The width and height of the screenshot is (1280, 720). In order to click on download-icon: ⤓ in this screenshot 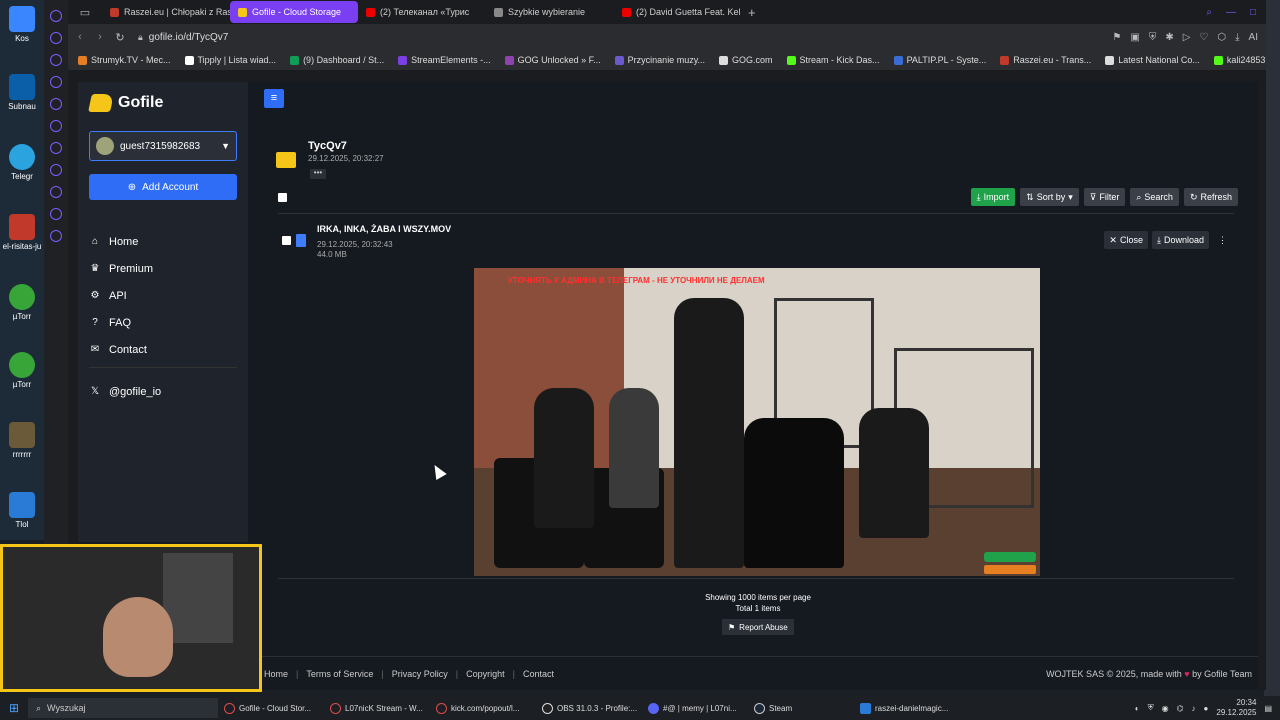, I will do `click(1237, 37)`.